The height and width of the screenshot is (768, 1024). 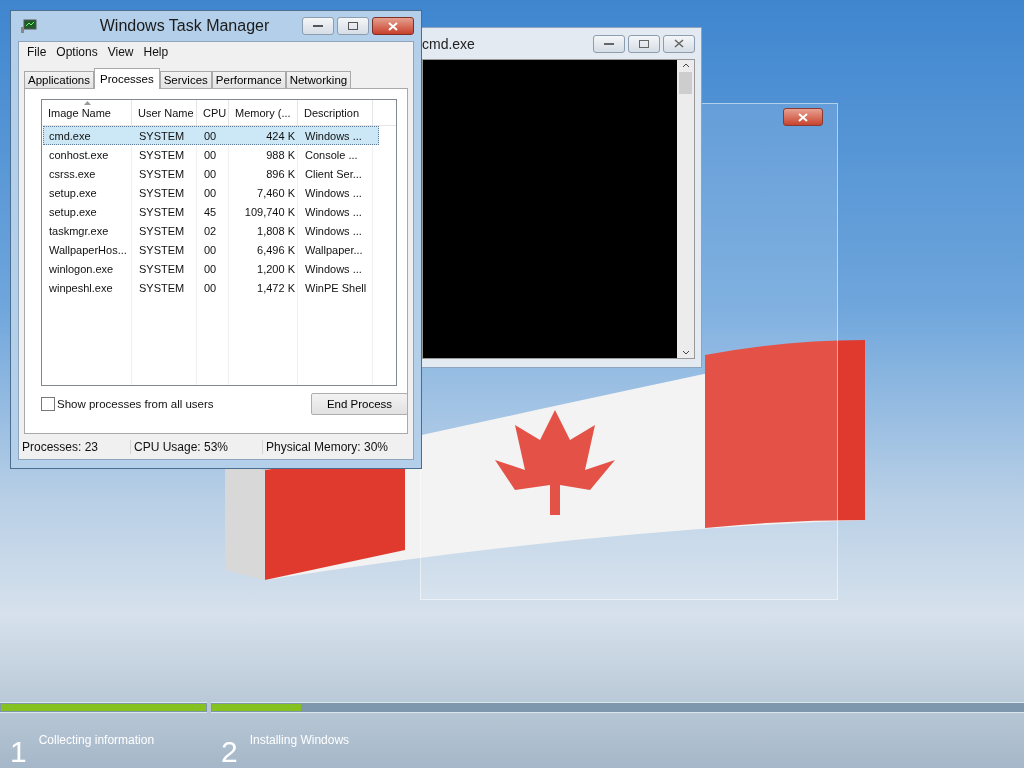 I want to click on scrollbar, so click(x=685, y=209).